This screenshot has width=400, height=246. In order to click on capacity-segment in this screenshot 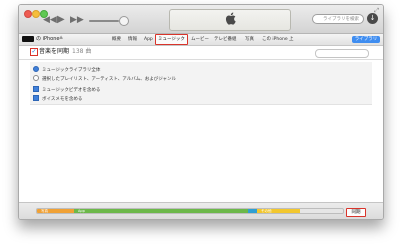, I will do `click(252, 211)`.